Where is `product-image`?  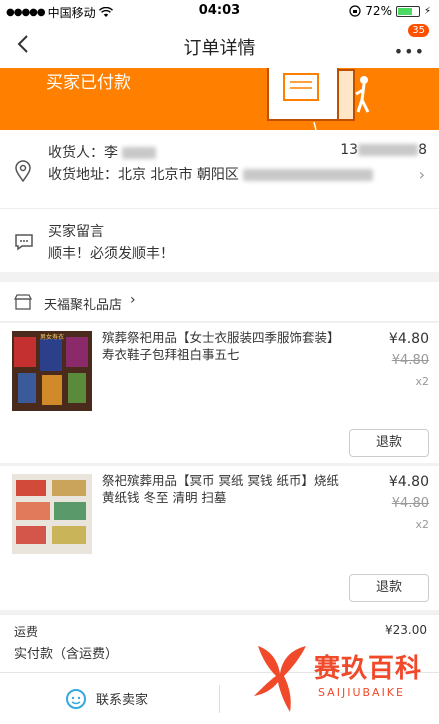 product-image is located at coordinates (52, 514).